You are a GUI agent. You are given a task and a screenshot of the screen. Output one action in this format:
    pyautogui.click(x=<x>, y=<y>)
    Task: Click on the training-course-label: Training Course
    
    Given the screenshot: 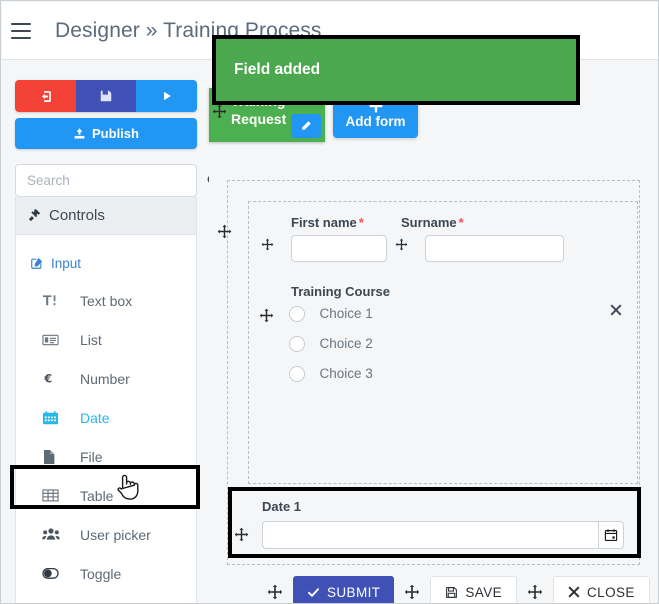 What is the action you would take?
    pyautogui.click(x=340, y=291)
    